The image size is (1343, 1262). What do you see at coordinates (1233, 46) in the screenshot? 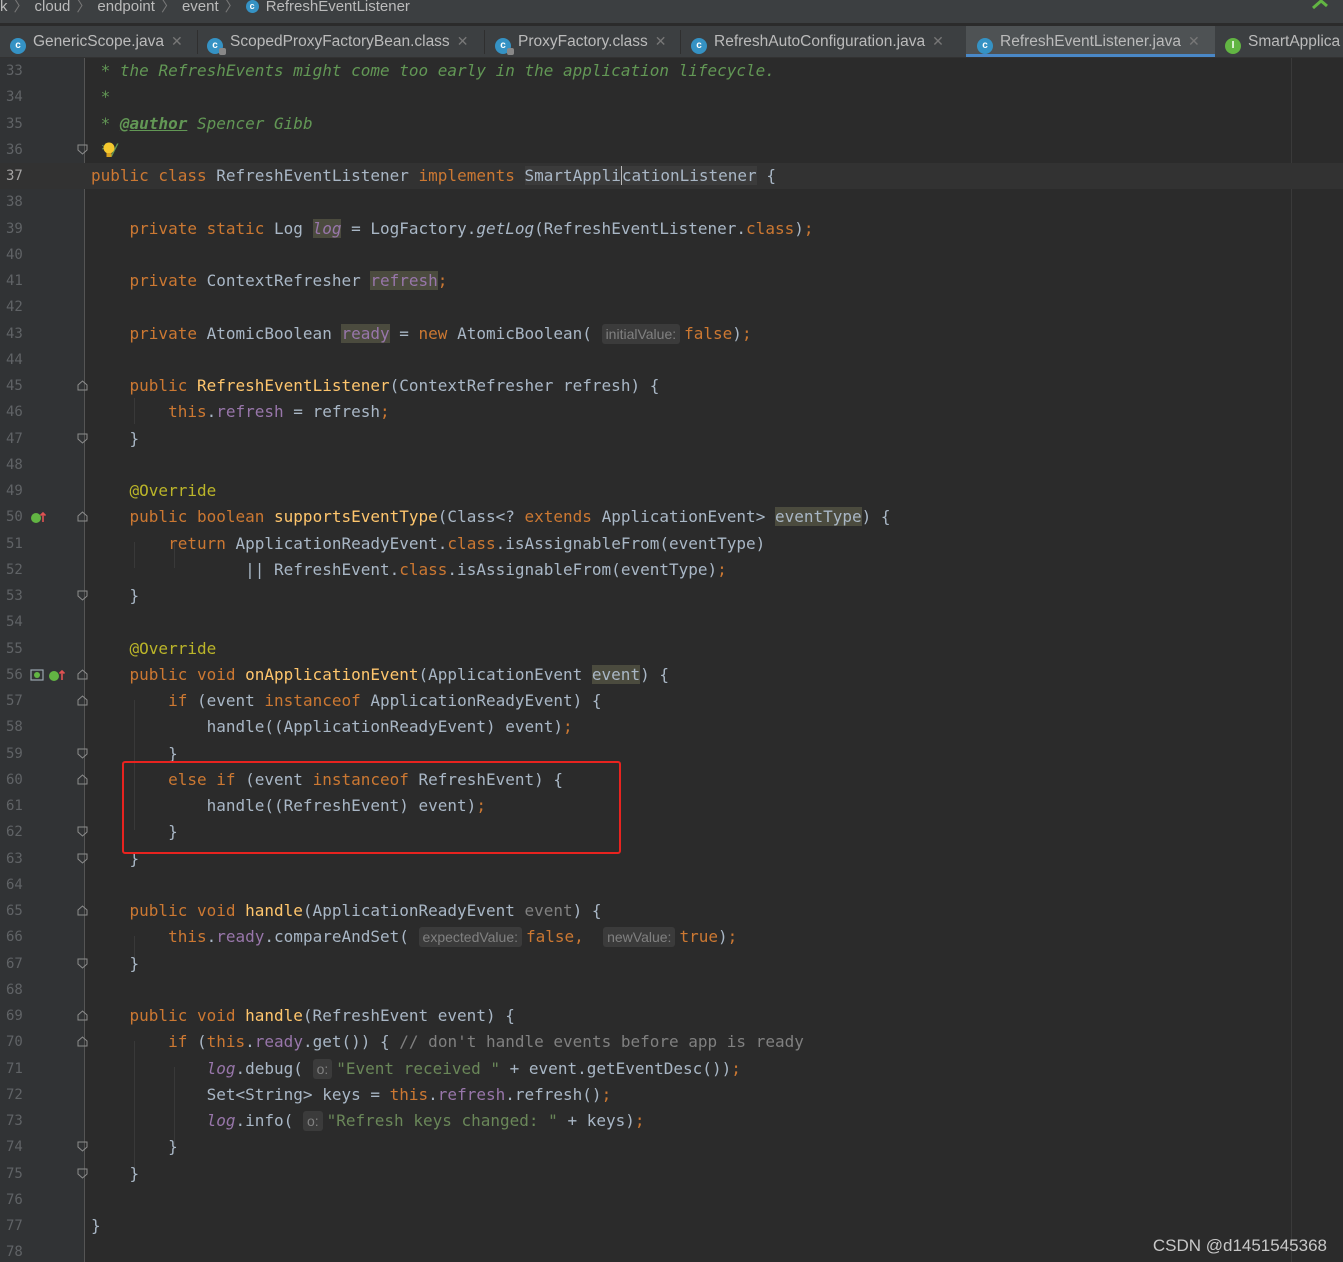
I see `interface-icon: I` at bounding box center [1233, 46].